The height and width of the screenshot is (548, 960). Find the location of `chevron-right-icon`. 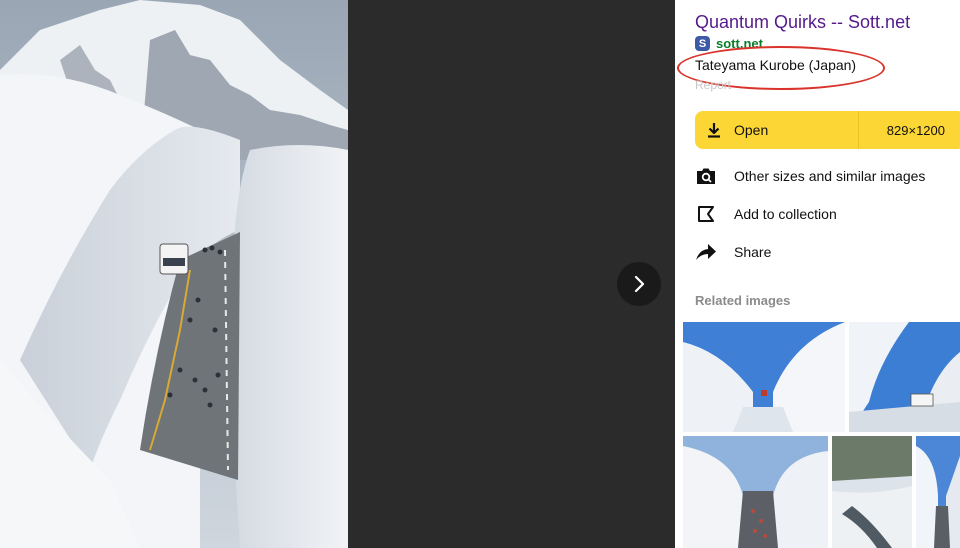

chevron-right-icon is located at coordinates (639, 284).